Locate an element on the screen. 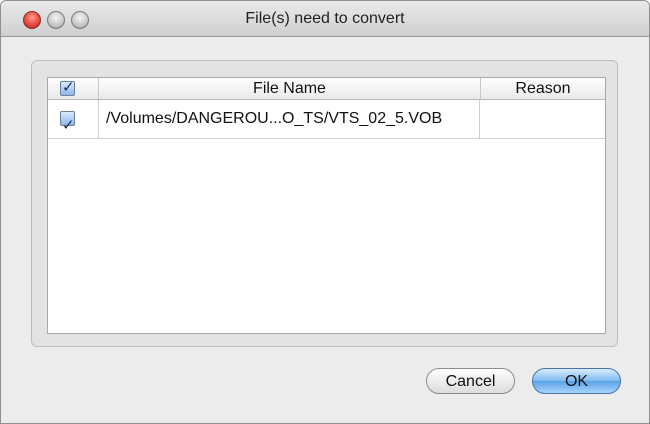  title-bar: File(s) need to convert is located at coordinates (325, 19).